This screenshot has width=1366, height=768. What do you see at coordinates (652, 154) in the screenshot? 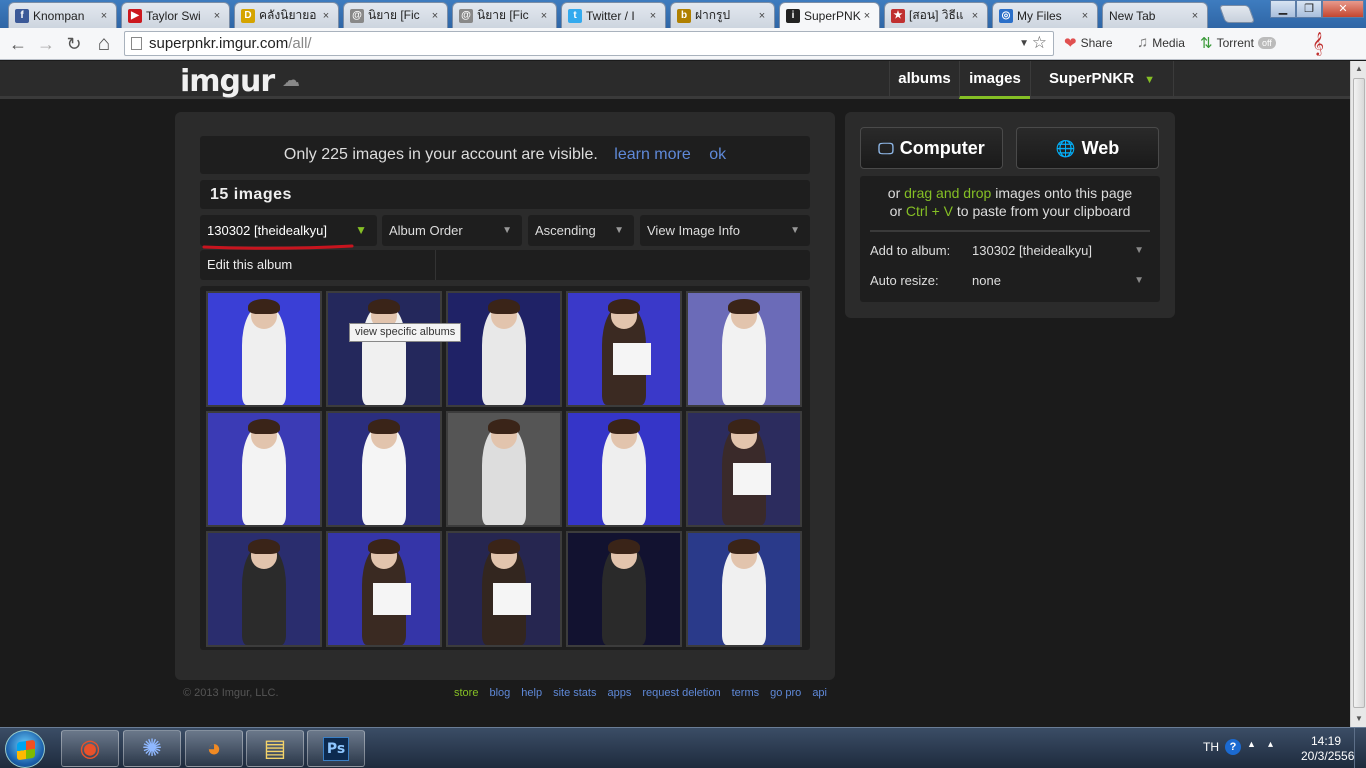
I see `learn-more-link: learn more` at bounding box center [652, 154].